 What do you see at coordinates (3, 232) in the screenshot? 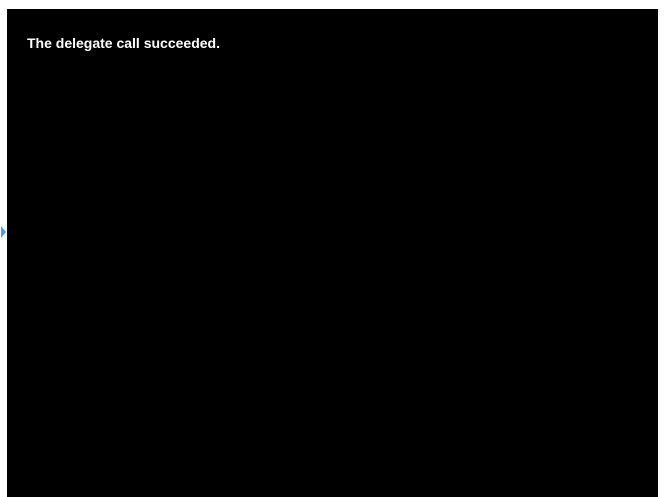
I see `arrow-right-icon` at bounding box center [3, 232].